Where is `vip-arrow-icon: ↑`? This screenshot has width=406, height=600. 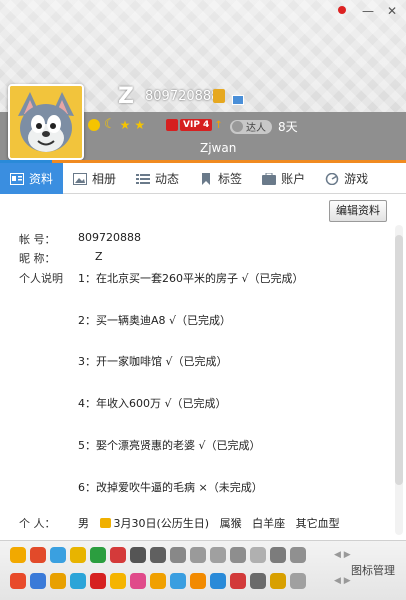
vip-arrow-icon: ↑ is located at coordinates (218, 125).